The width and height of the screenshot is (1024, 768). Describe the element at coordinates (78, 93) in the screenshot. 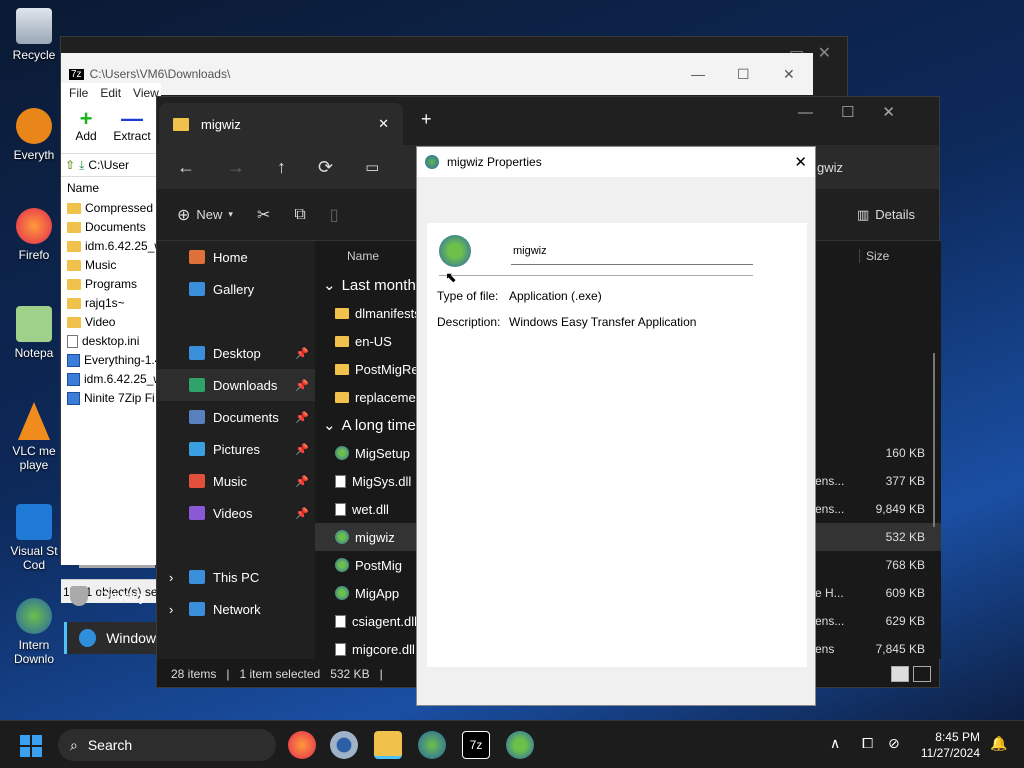

I see `menu-file: File` at that location.